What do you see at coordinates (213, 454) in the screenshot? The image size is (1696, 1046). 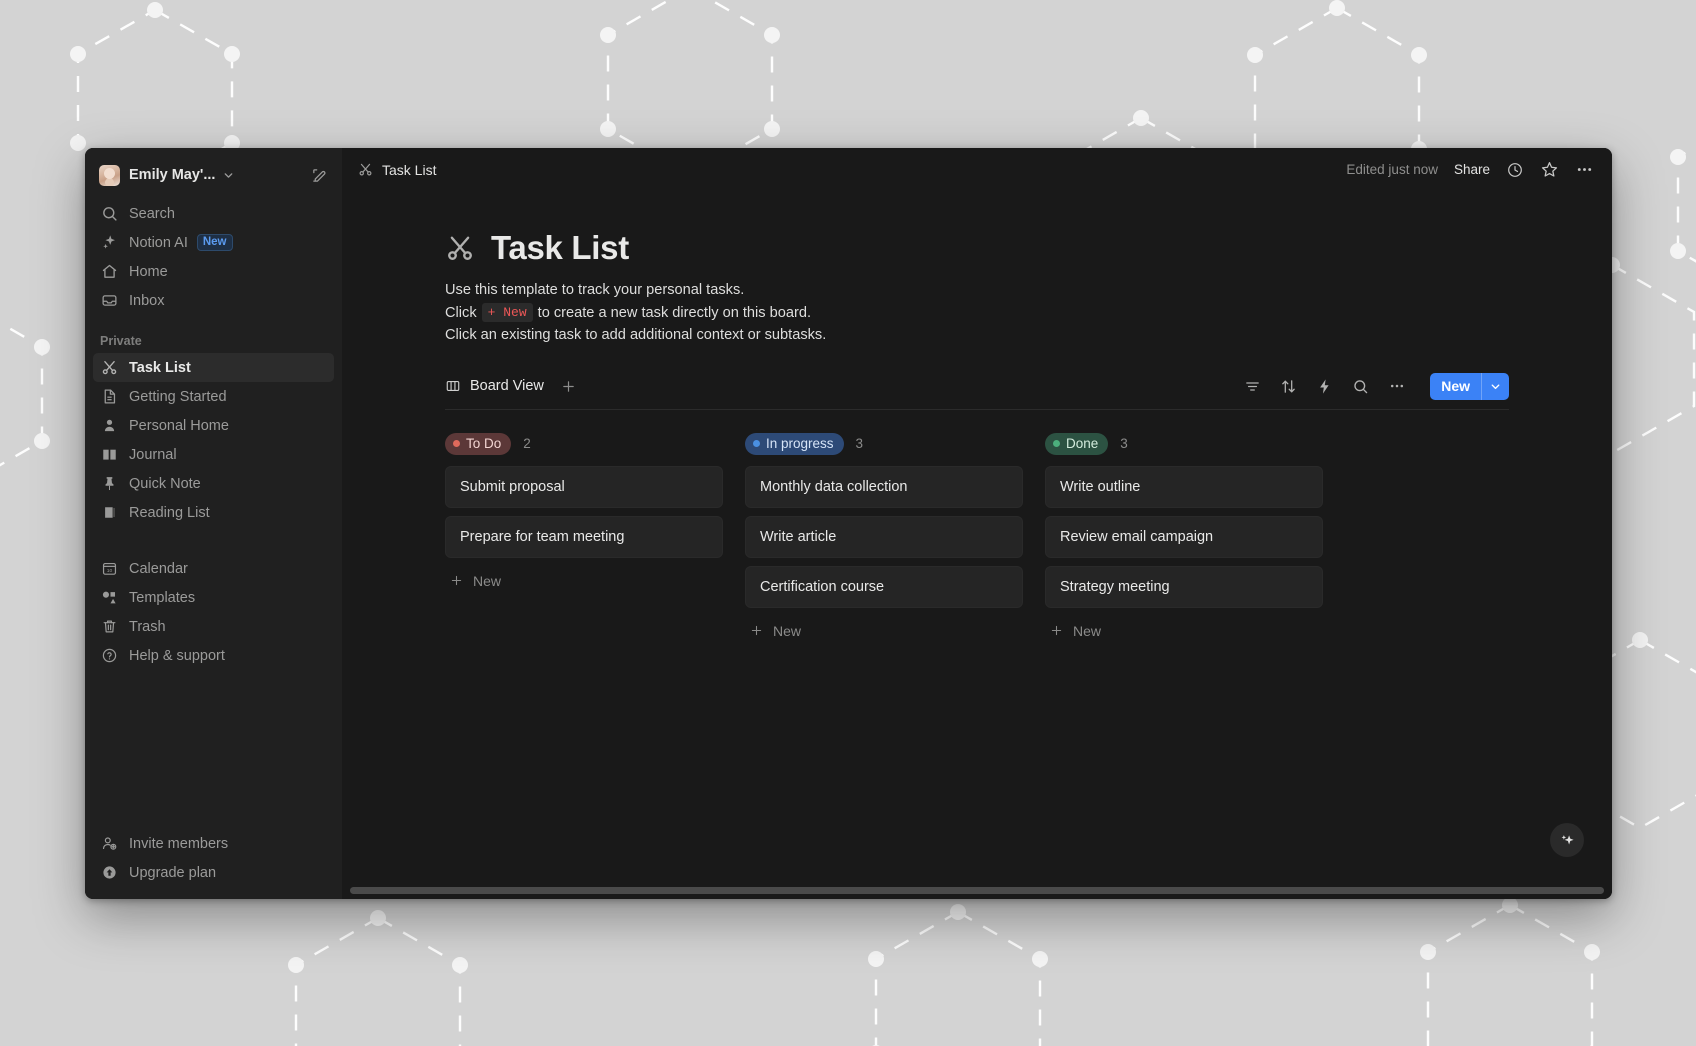 I see `sidebar-item-journal: Journal` at bounding box center [213, 454].